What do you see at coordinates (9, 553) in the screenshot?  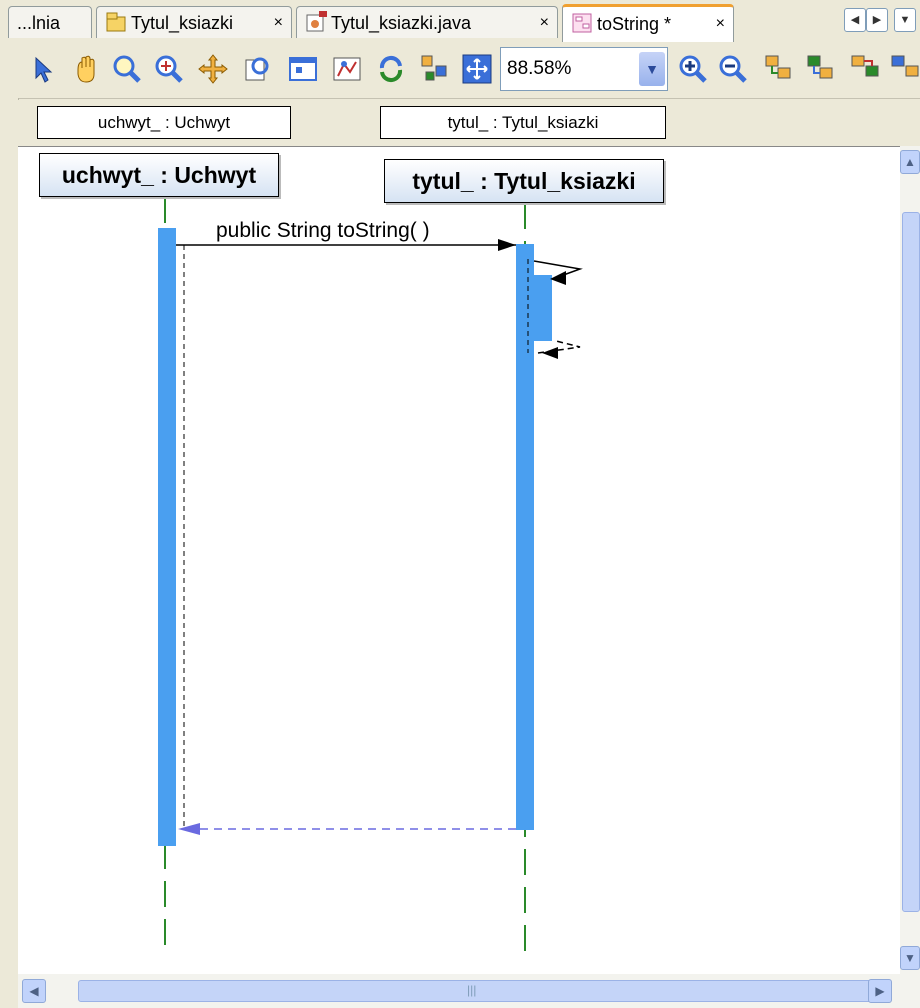 I see `left-gutter` at bounding box center [9, 553].